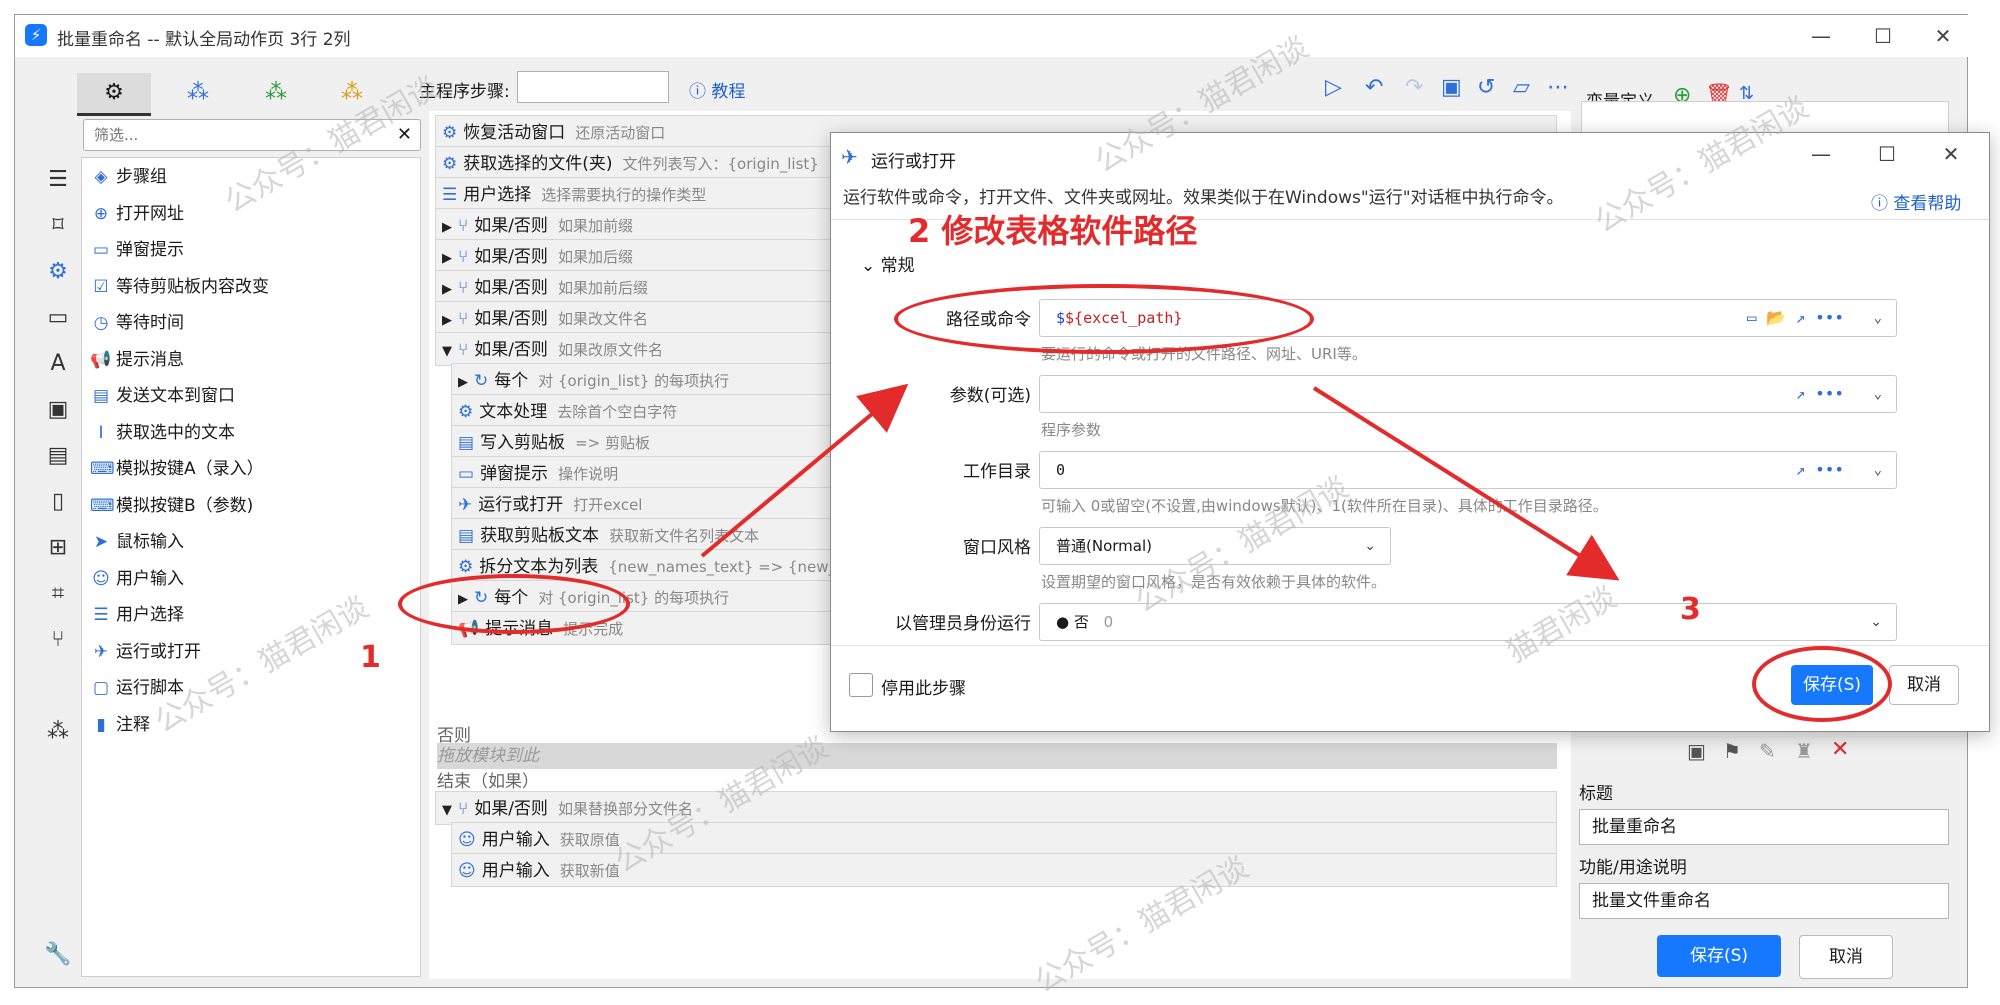 This screenshot has height=1005, width=2000. I want to click on arrow-to-path, so click(804, 470).